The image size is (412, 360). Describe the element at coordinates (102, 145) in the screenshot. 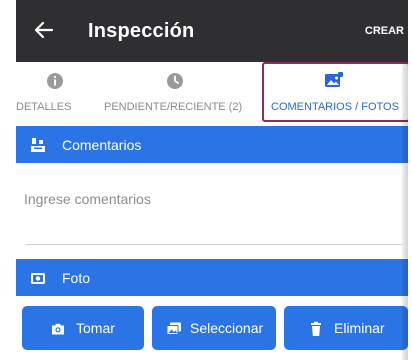

I see `comments-heading: Comentarios` at that location.